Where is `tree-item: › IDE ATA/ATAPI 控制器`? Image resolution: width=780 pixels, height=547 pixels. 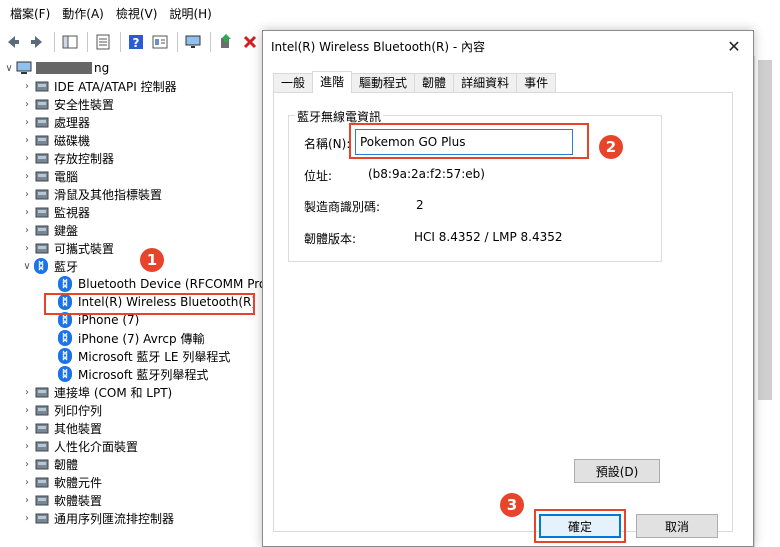 tree-item: › IDE ATA/ATAPI 控制器 is located at coordinates (98, 86).